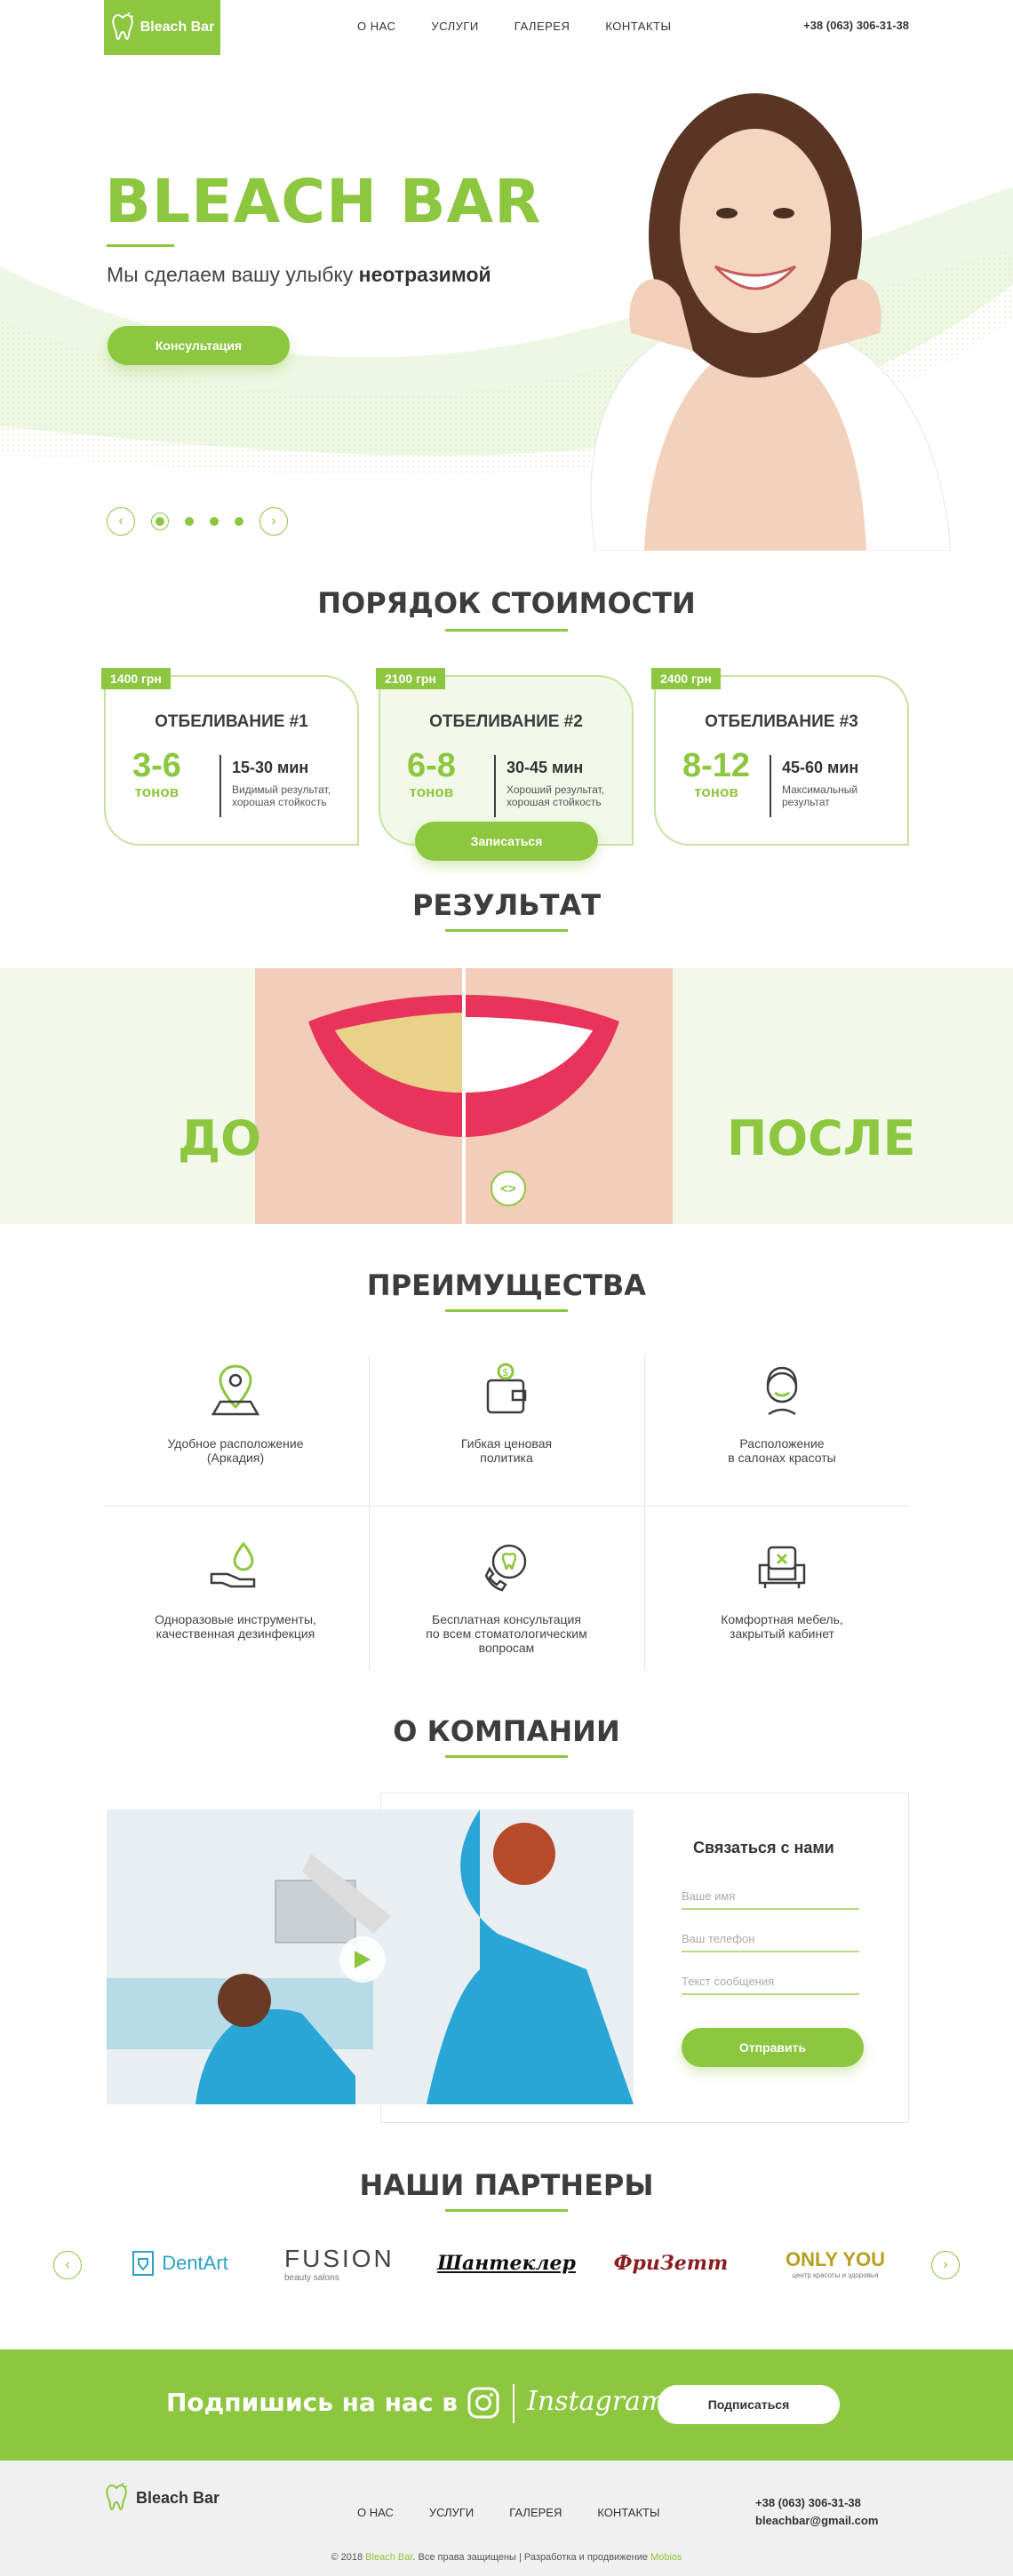 The height and width of the screenshot is (2576, 1013). Describe the element at coordinates (231, 721) in the screenshot. I see `price-card-name: ОТБЕЛИВАНИЕ #1` at that location.